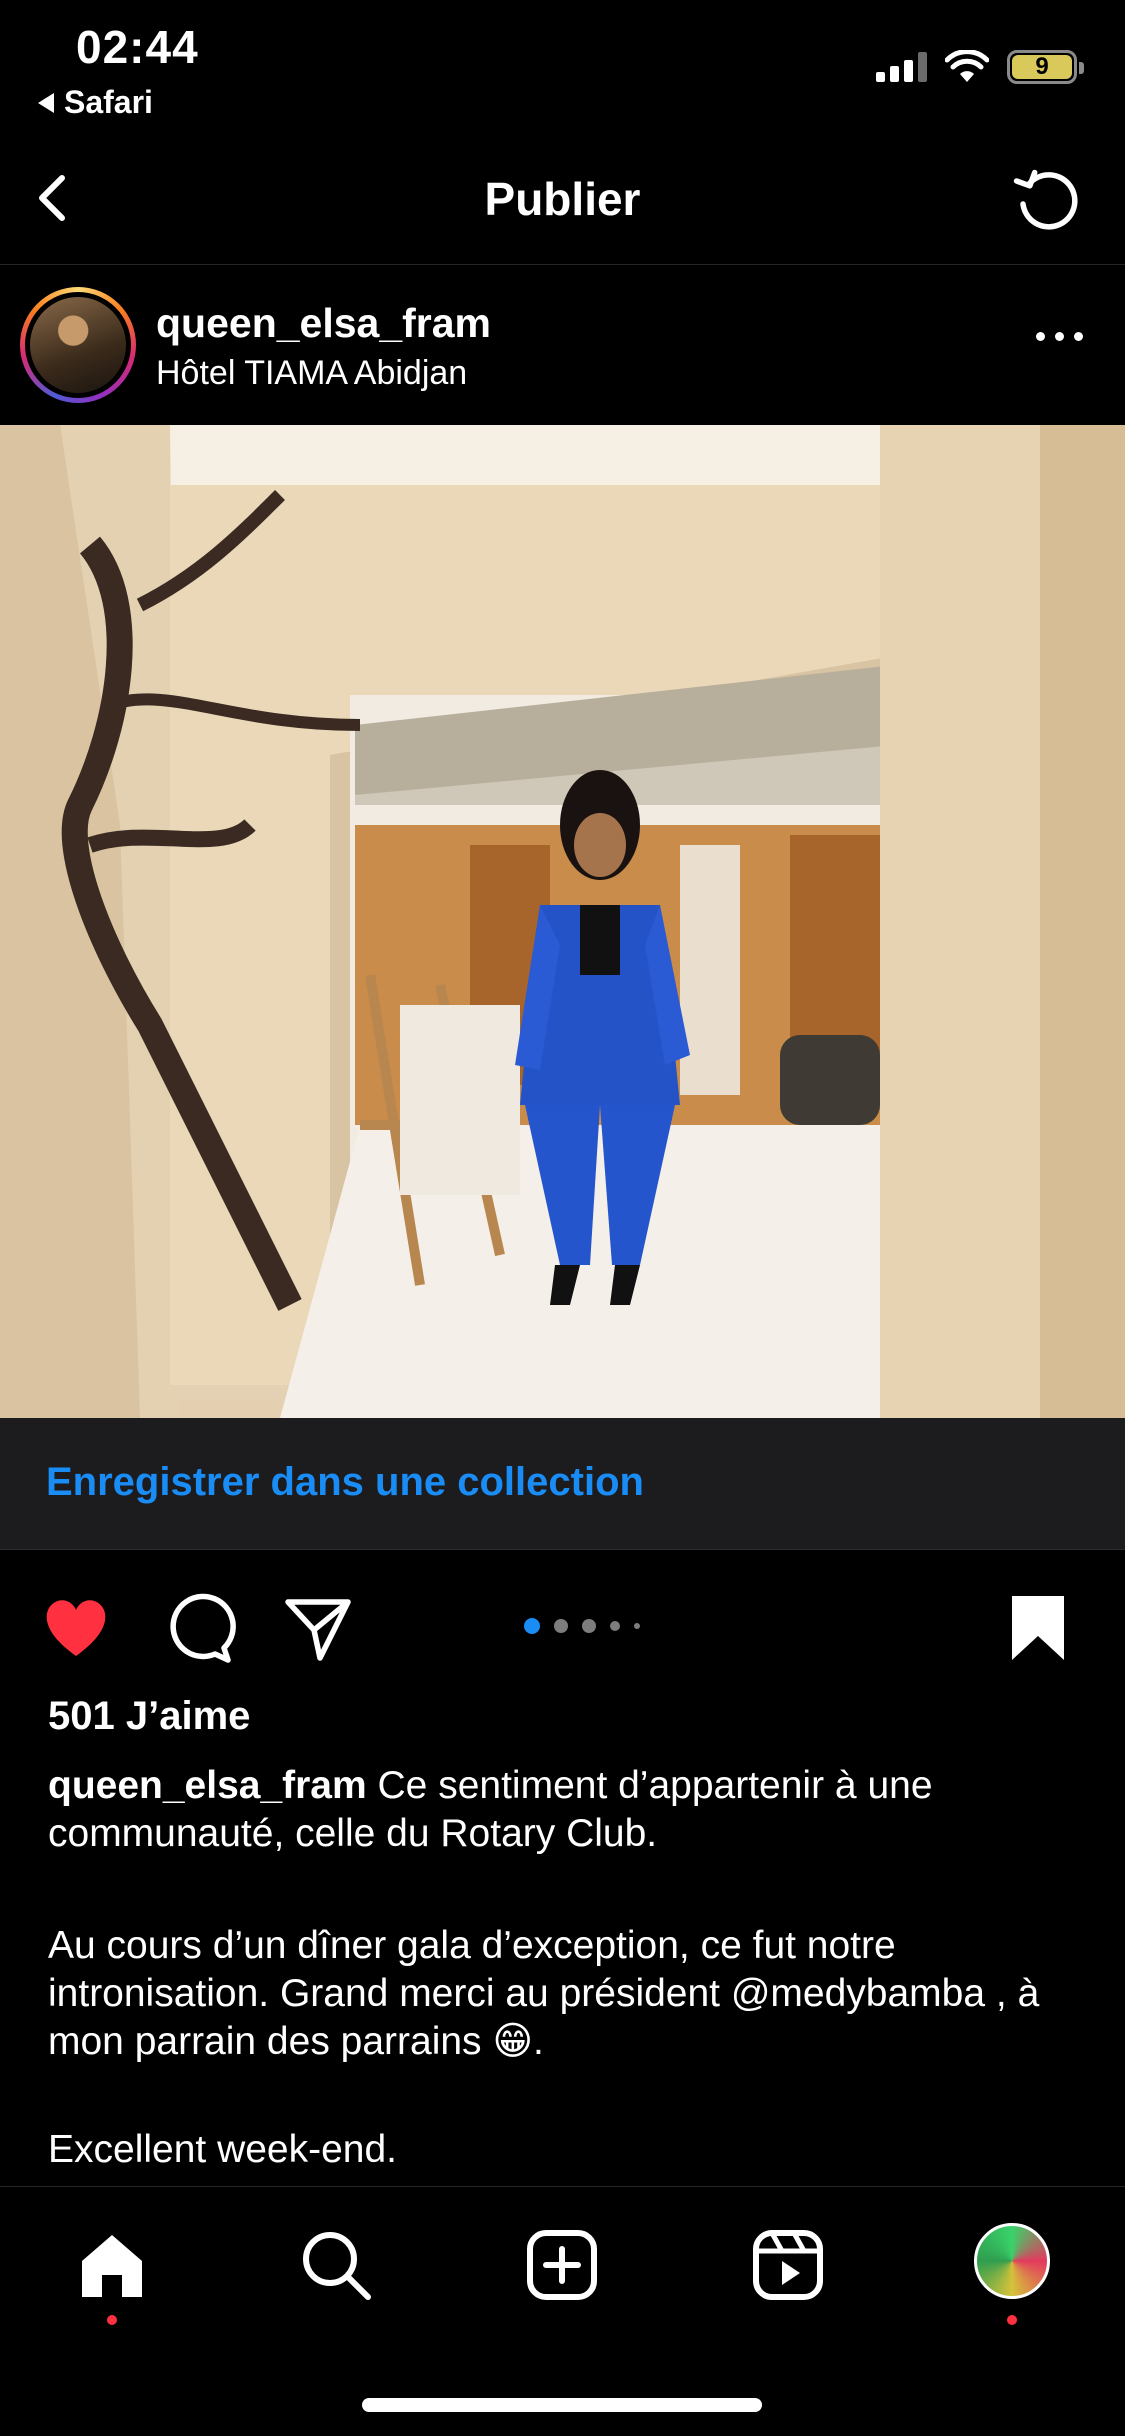  I want to click on home-indicator, so click(562, 2405).